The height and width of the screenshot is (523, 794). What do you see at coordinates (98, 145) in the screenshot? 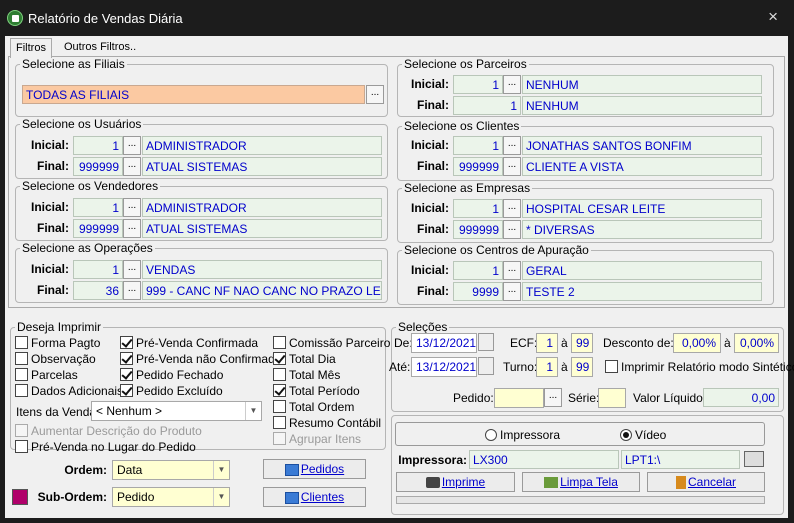
I see `usuarios-inicial-code: 1` at bounding box center [98, 145].